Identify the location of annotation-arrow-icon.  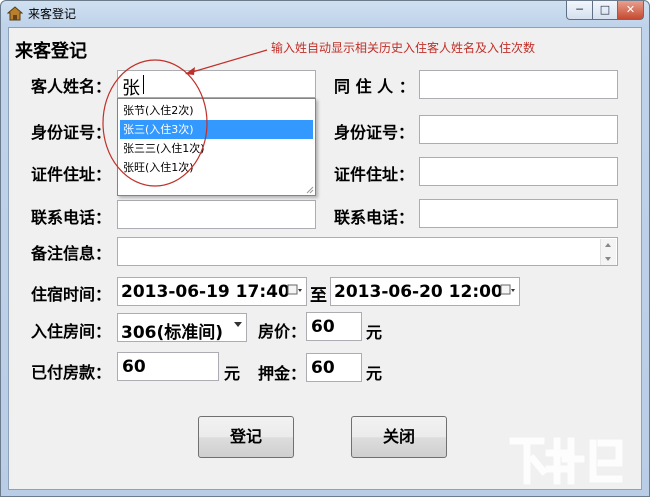
(228, 61).